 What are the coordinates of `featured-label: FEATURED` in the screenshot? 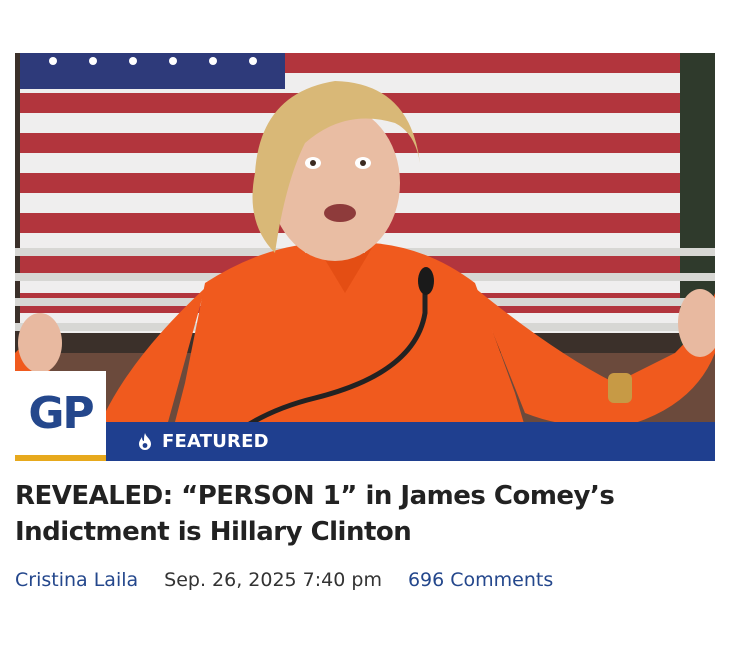 It's located at (215, 441).